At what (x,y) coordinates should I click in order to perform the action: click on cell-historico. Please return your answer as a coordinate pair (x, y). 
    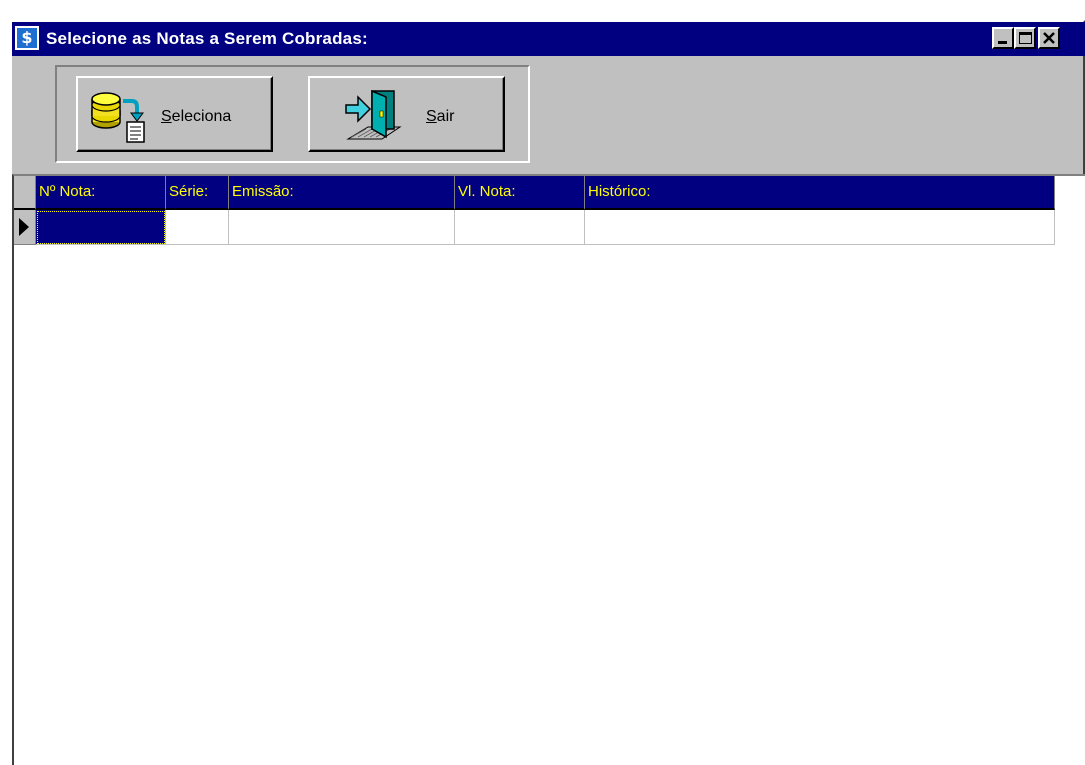
    Looking at the image, I should click on (820, 227).